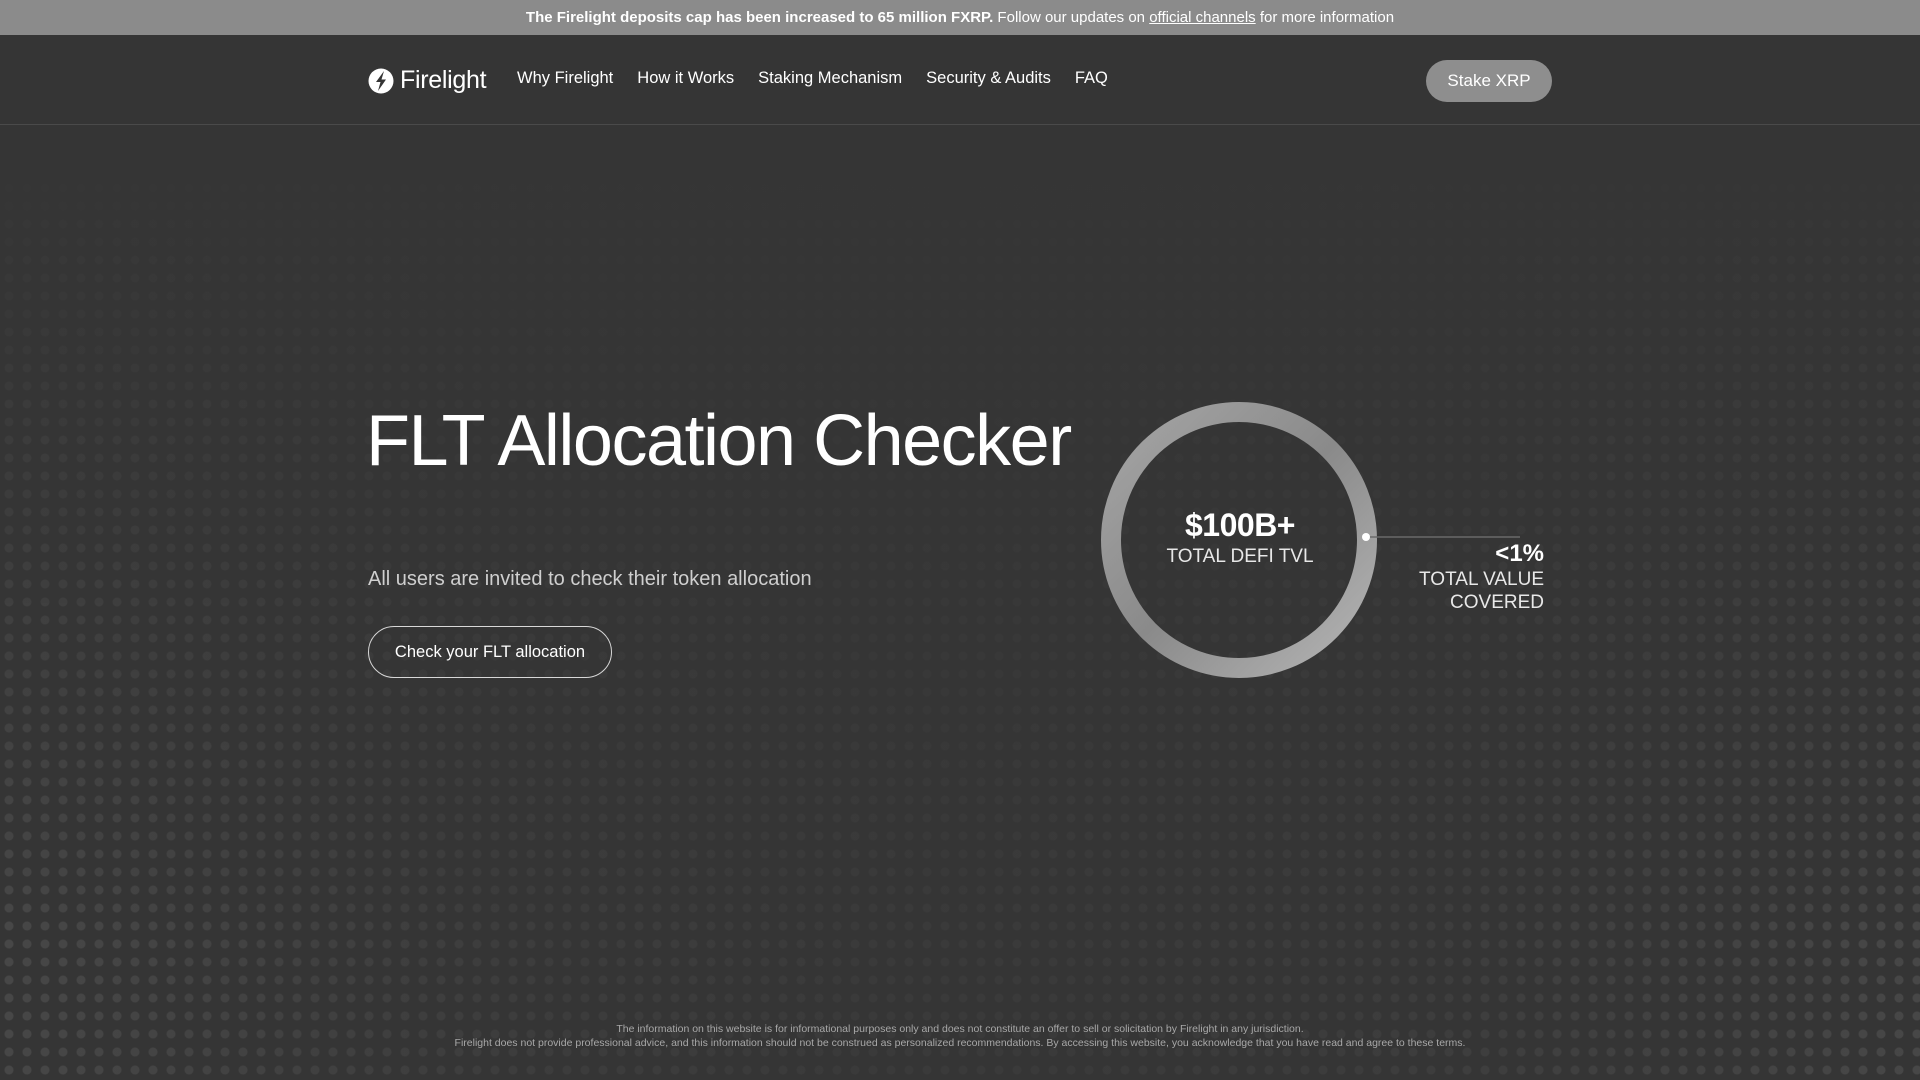 The image size is (1920, 1080). What do you see at coordinates (1489, 81) in the screenshot?
I see `stake-xrp-button: Stake XRP` at bounding box center [1489, 81].